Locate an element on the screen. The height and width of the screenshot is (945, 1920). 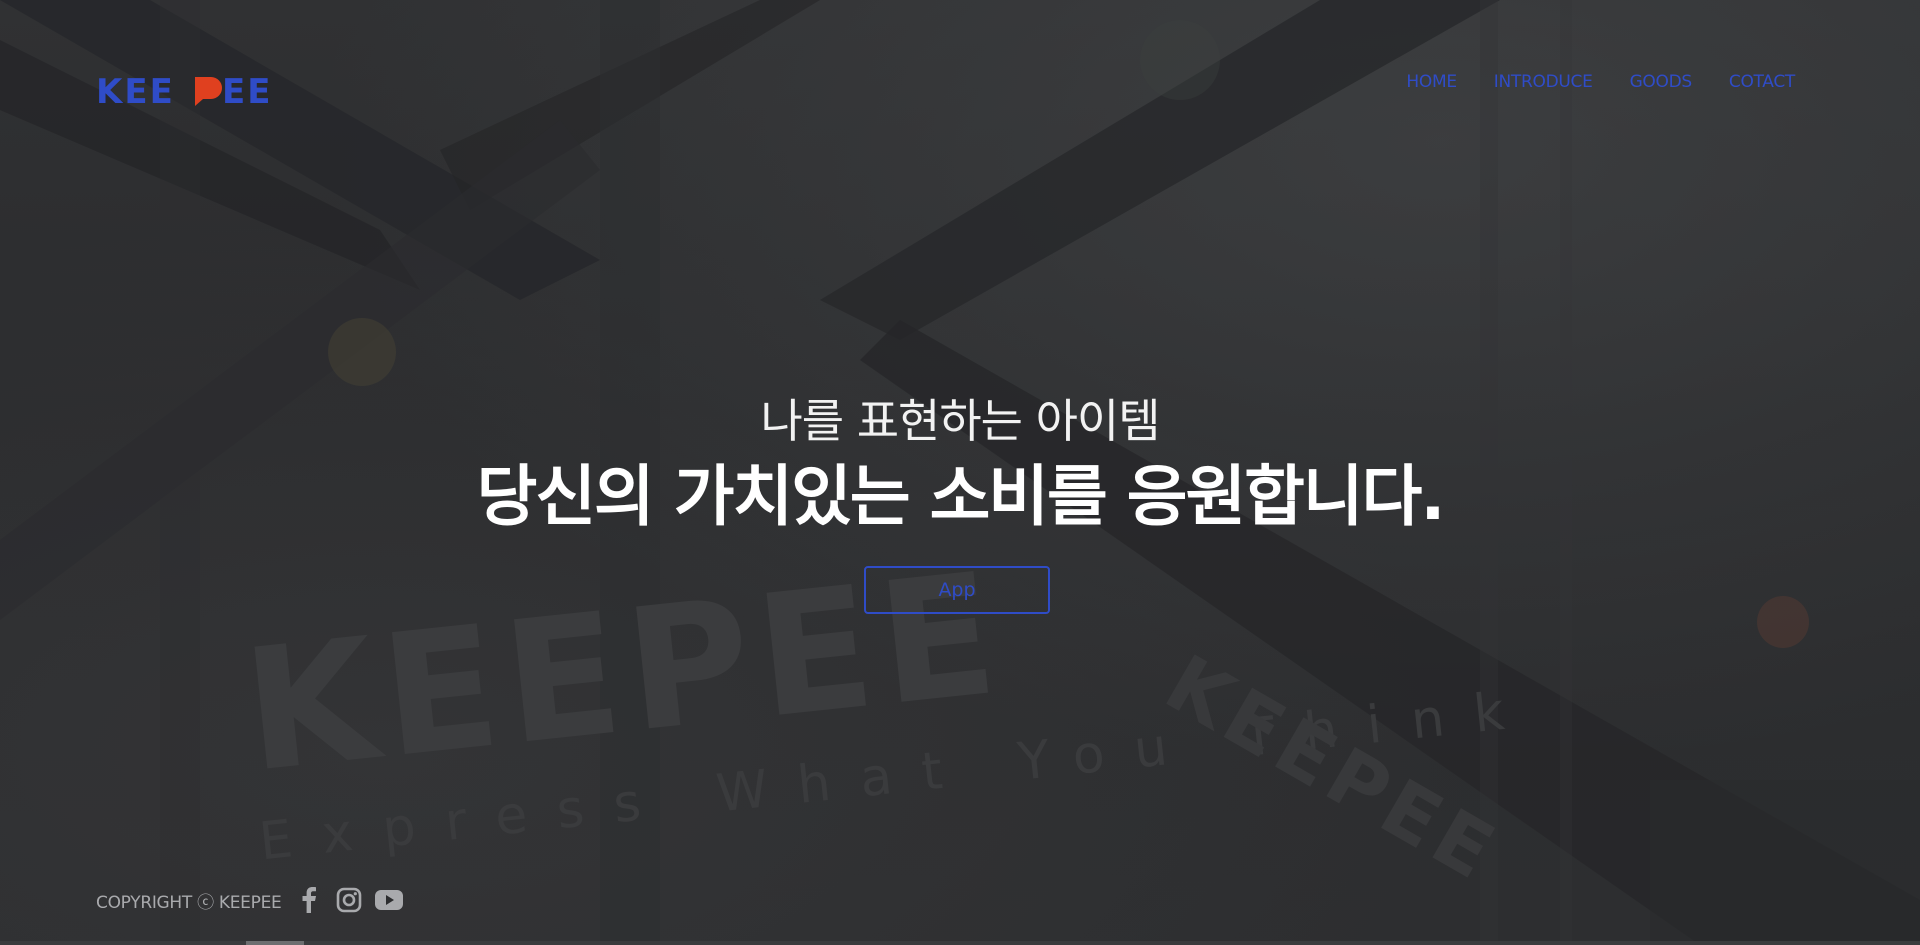
svg-text: KEE is located at coordinates (135, 90).